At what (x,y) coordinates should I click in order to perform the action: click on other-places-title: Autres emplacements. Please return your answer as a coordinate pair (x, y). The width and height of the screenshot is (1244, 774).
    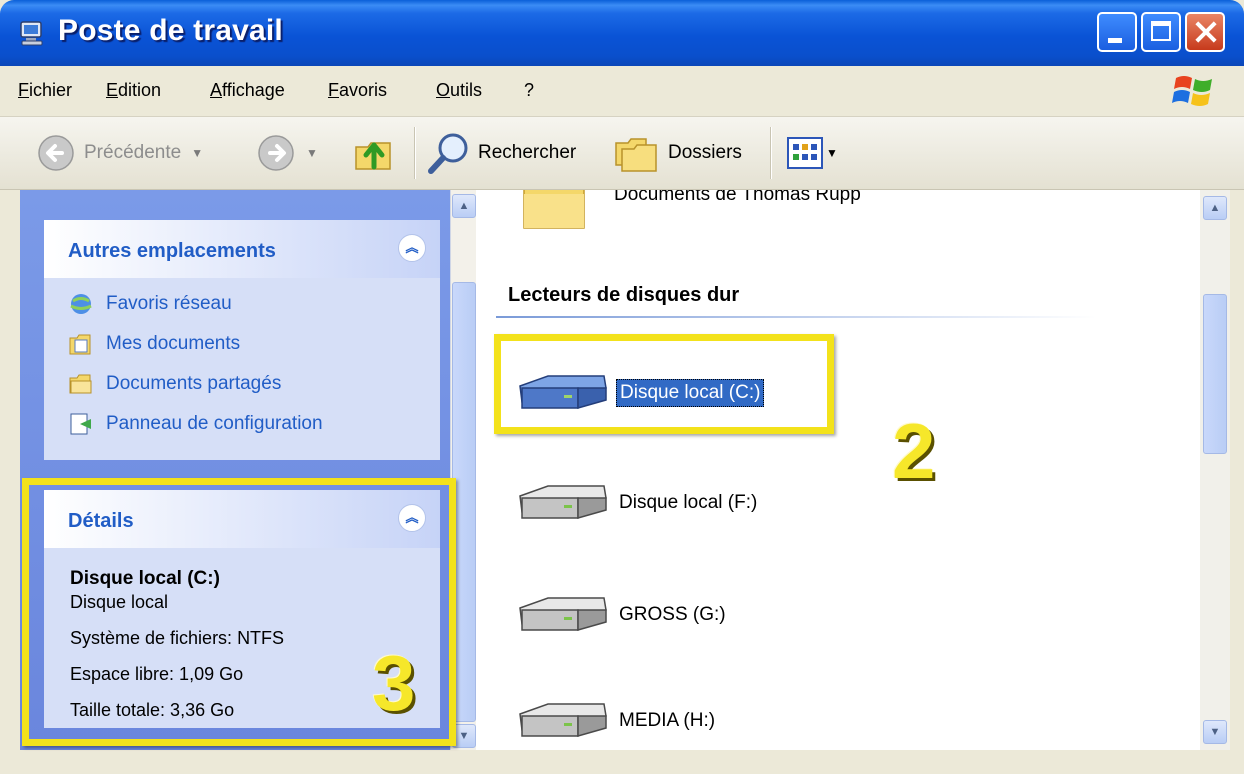
    Looking at the image, I should click on (172, 251).